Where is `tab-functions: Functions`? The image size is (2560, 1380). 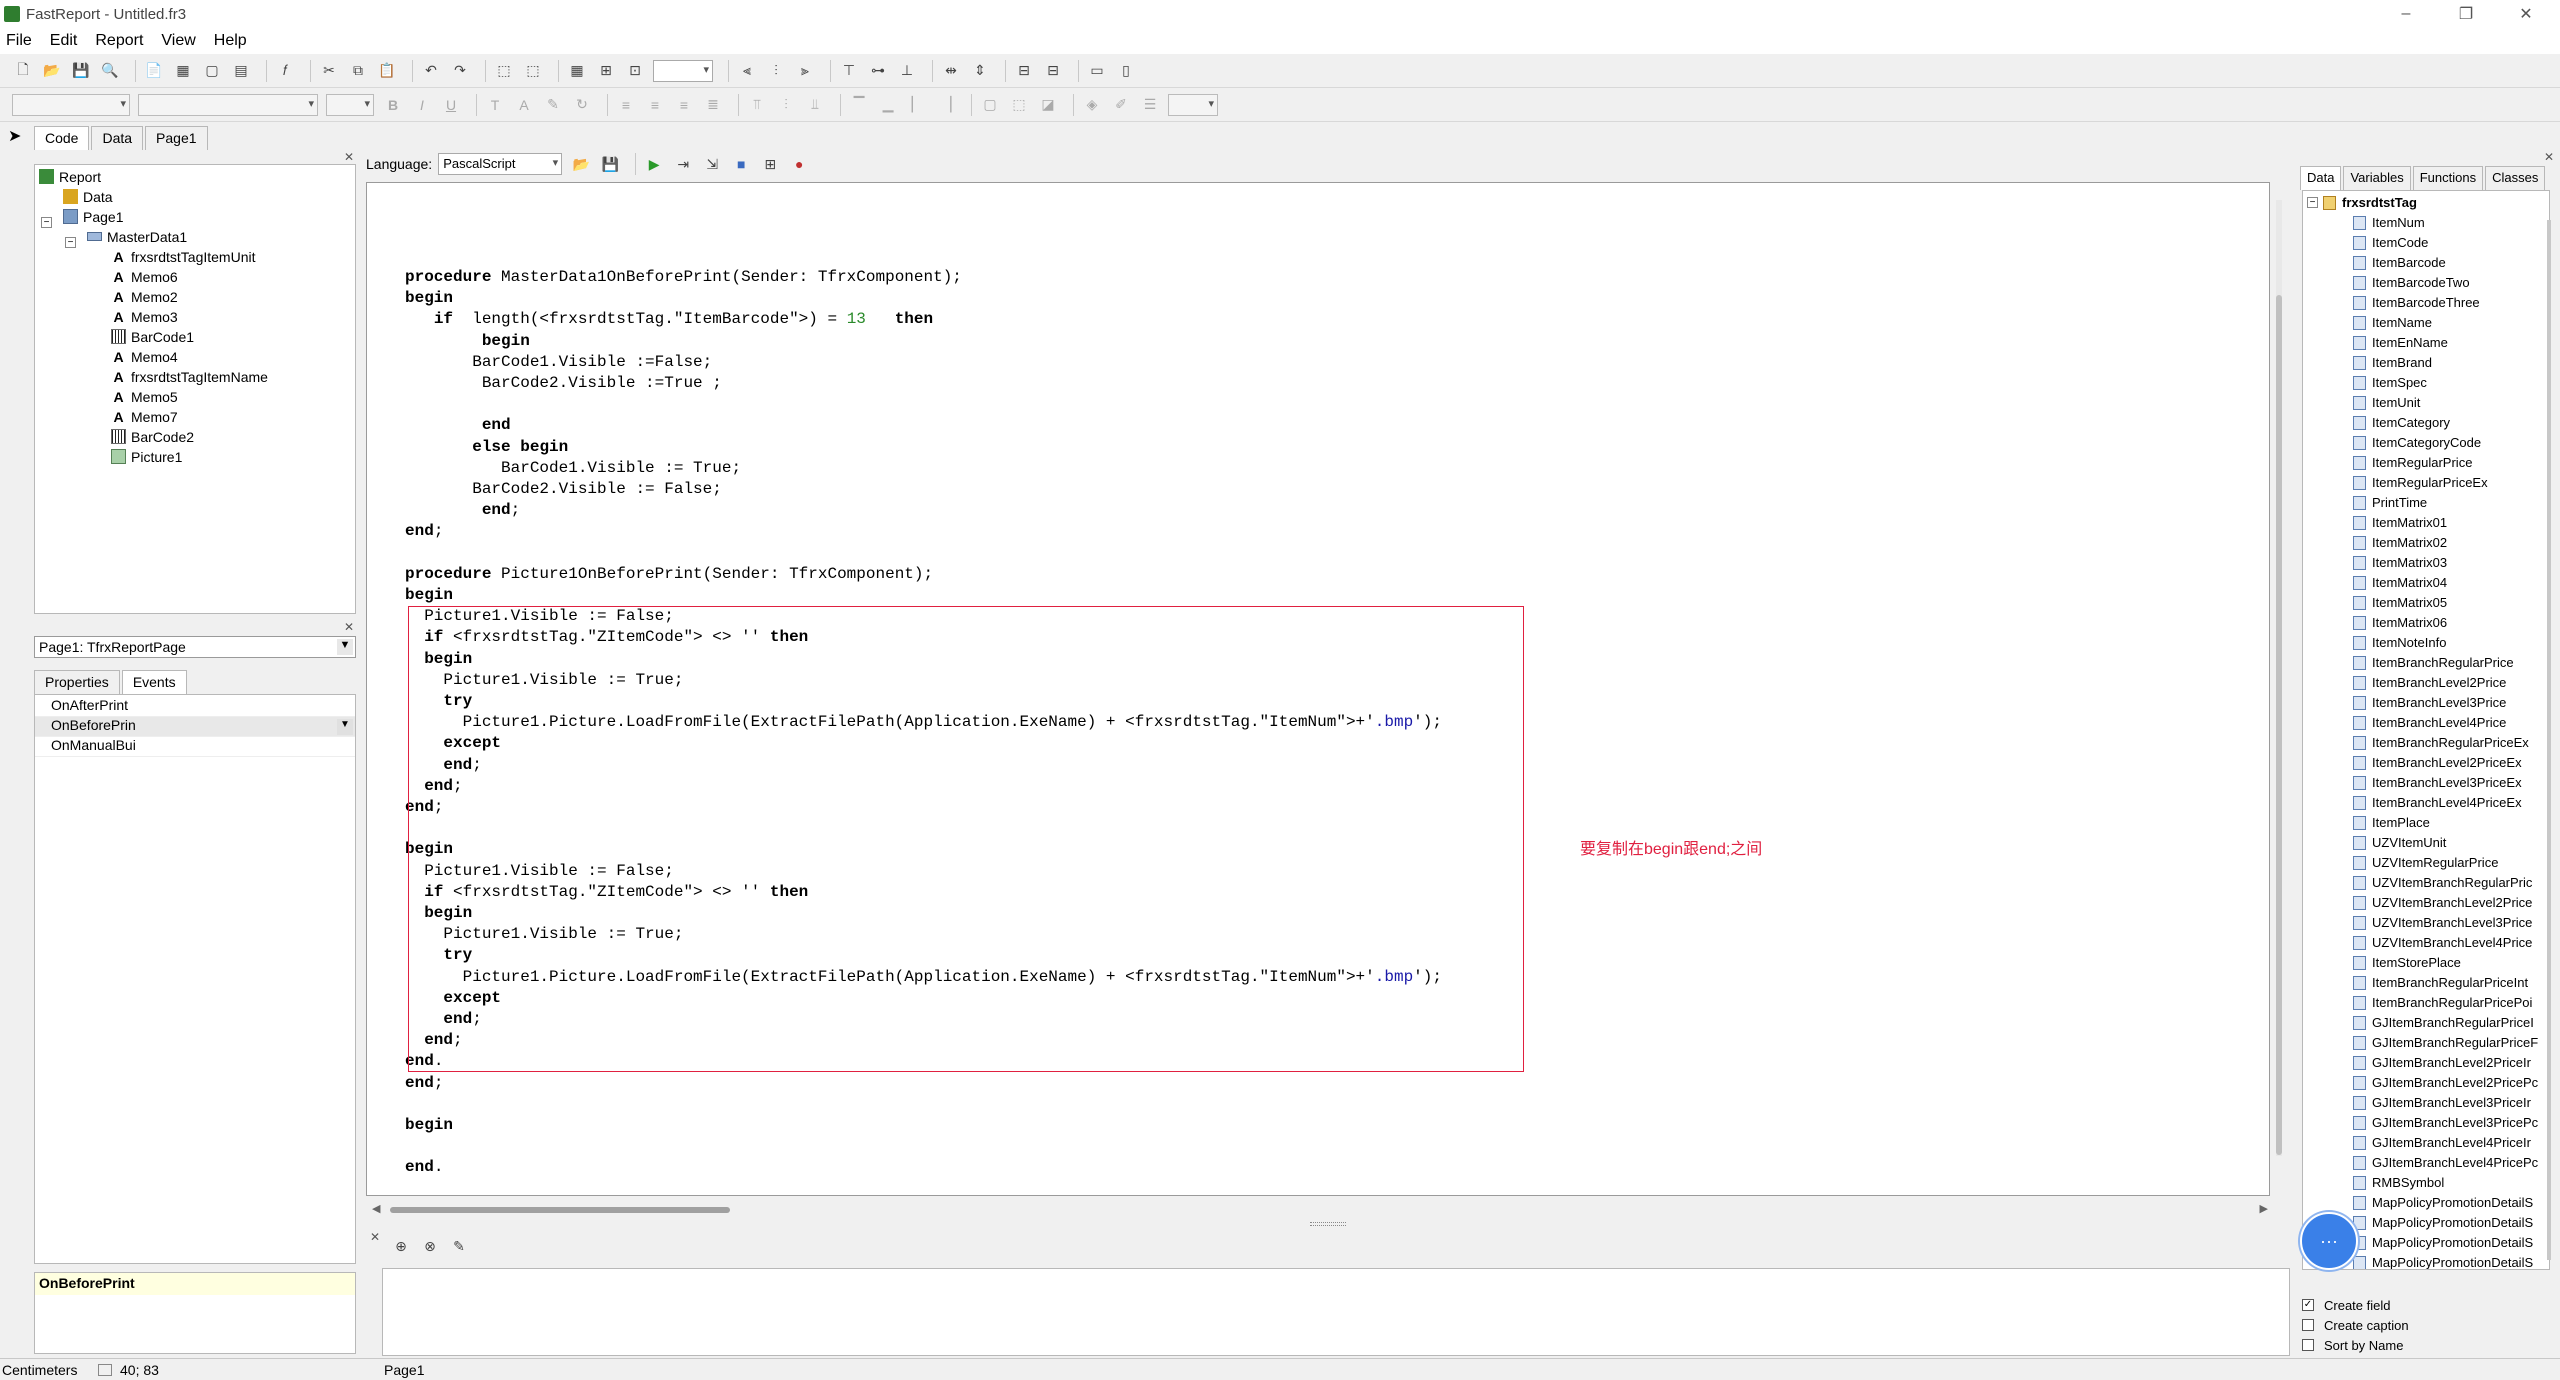
tab-functions: Functions is located at coordinates (2448, 178).